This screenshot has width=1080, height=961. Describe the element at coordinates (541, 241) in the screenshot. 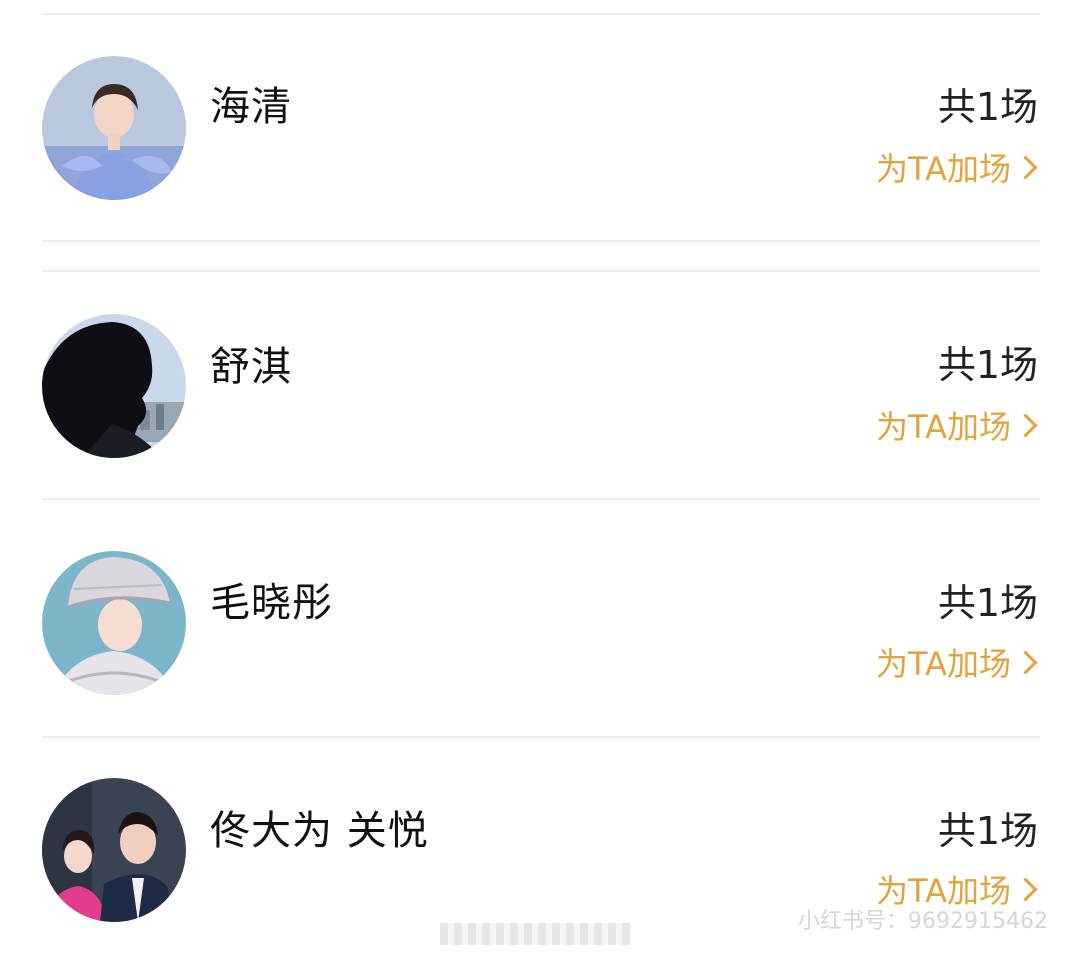

I see `divider-1a` at that location.